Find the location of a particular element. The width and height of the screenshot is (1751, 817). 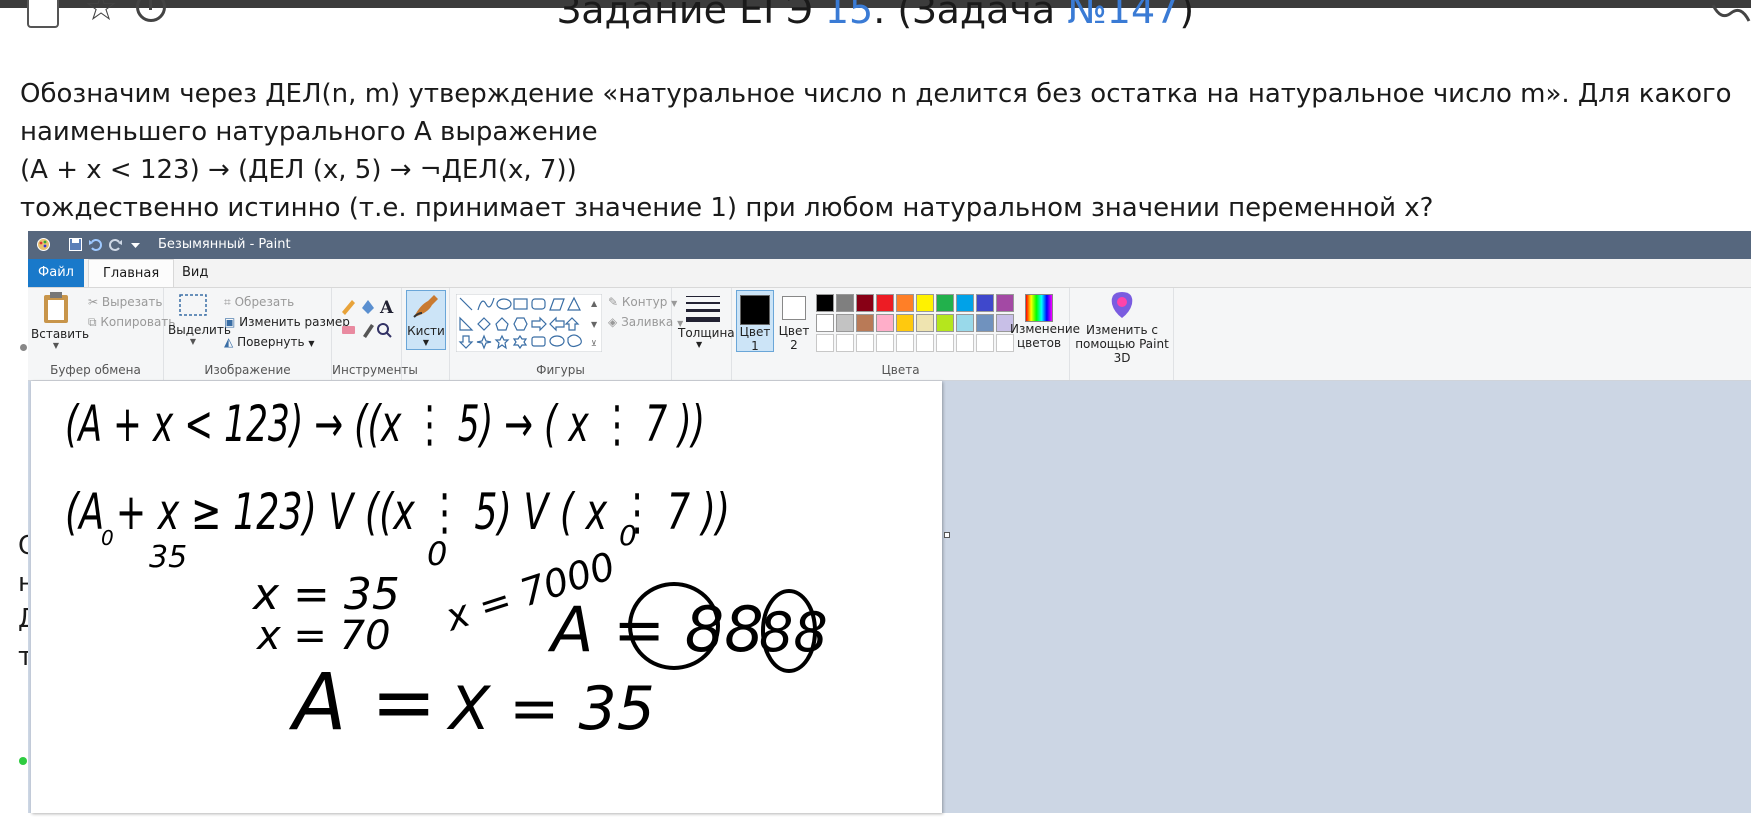

color2-number: 2 is located at coordinates (794, 345).